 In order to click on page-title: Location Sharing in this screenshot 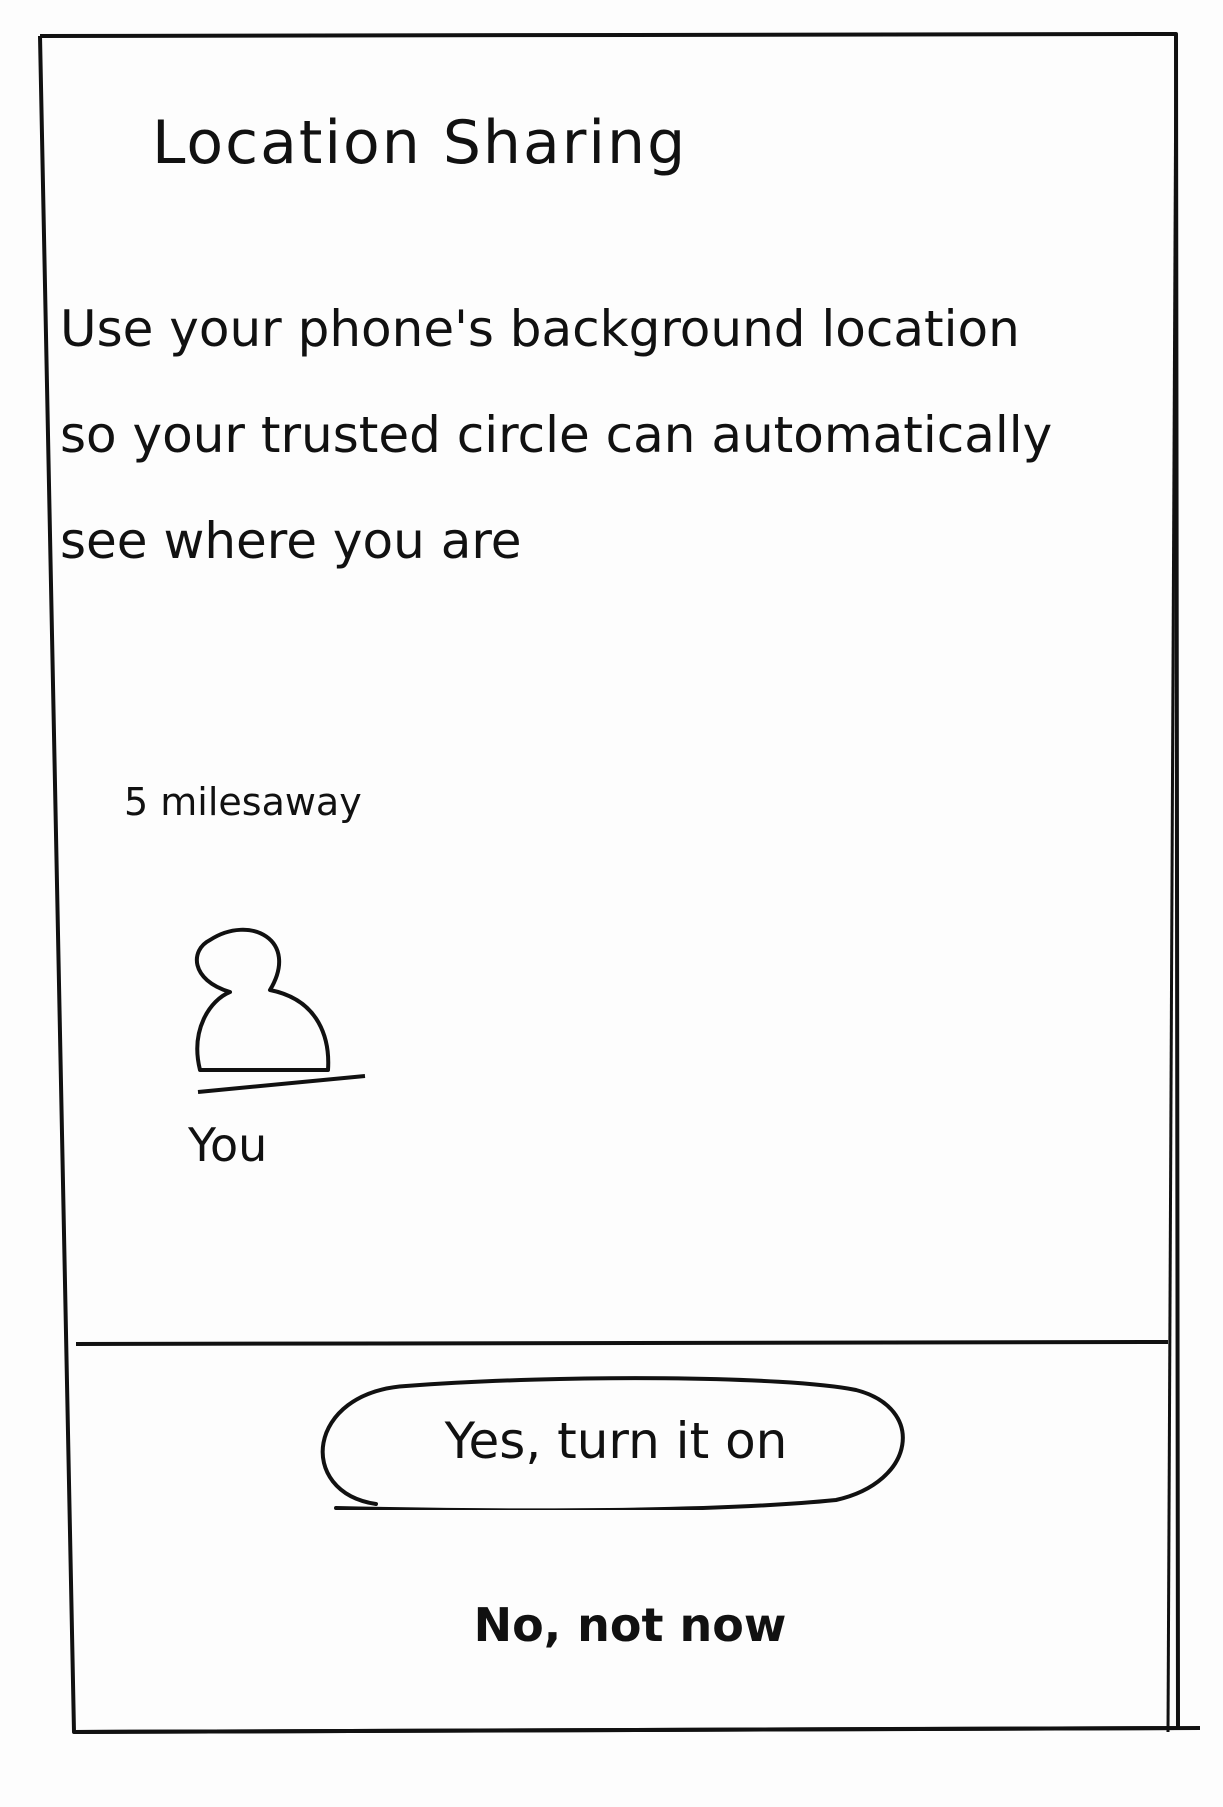, I will do `click(420, 143)`.